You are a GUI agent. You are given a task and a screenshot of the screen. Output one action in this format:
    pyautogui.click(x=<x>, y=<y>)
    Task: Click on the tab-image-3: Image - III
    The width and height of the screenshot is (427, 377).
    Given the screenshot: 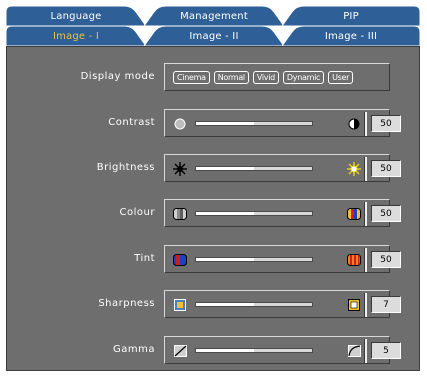 What is the action you would take?
    pyautogui.click(x=351, y=36)
    